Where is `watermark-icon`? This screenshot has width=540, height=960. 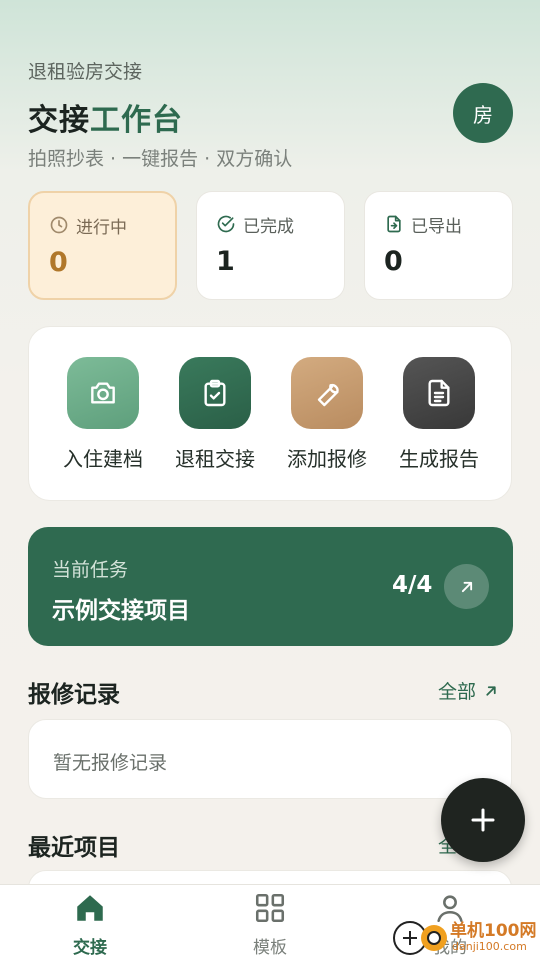
watermark-icon is located at coordinates (420, 938).